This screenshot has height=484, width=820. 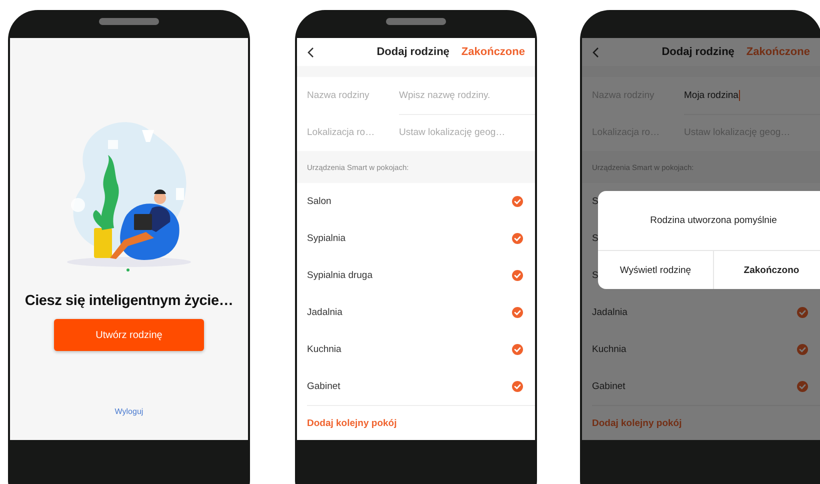 I want to click on dialog-button: Zakończono, so click(x=766, y=270).